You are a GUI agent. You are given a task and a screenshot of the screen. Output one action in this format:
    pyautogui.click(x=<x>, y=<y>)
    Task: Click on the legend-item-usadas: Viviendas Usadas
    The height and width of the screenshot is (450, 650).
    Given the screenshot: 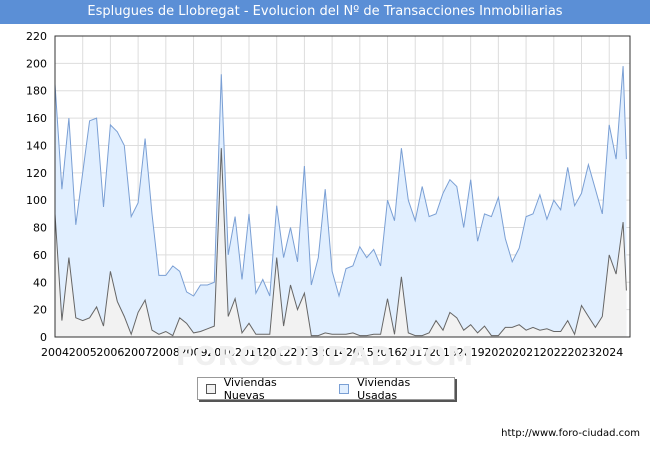 What is the action you would take?
    pyautogui.click(x=394, y=389)
    